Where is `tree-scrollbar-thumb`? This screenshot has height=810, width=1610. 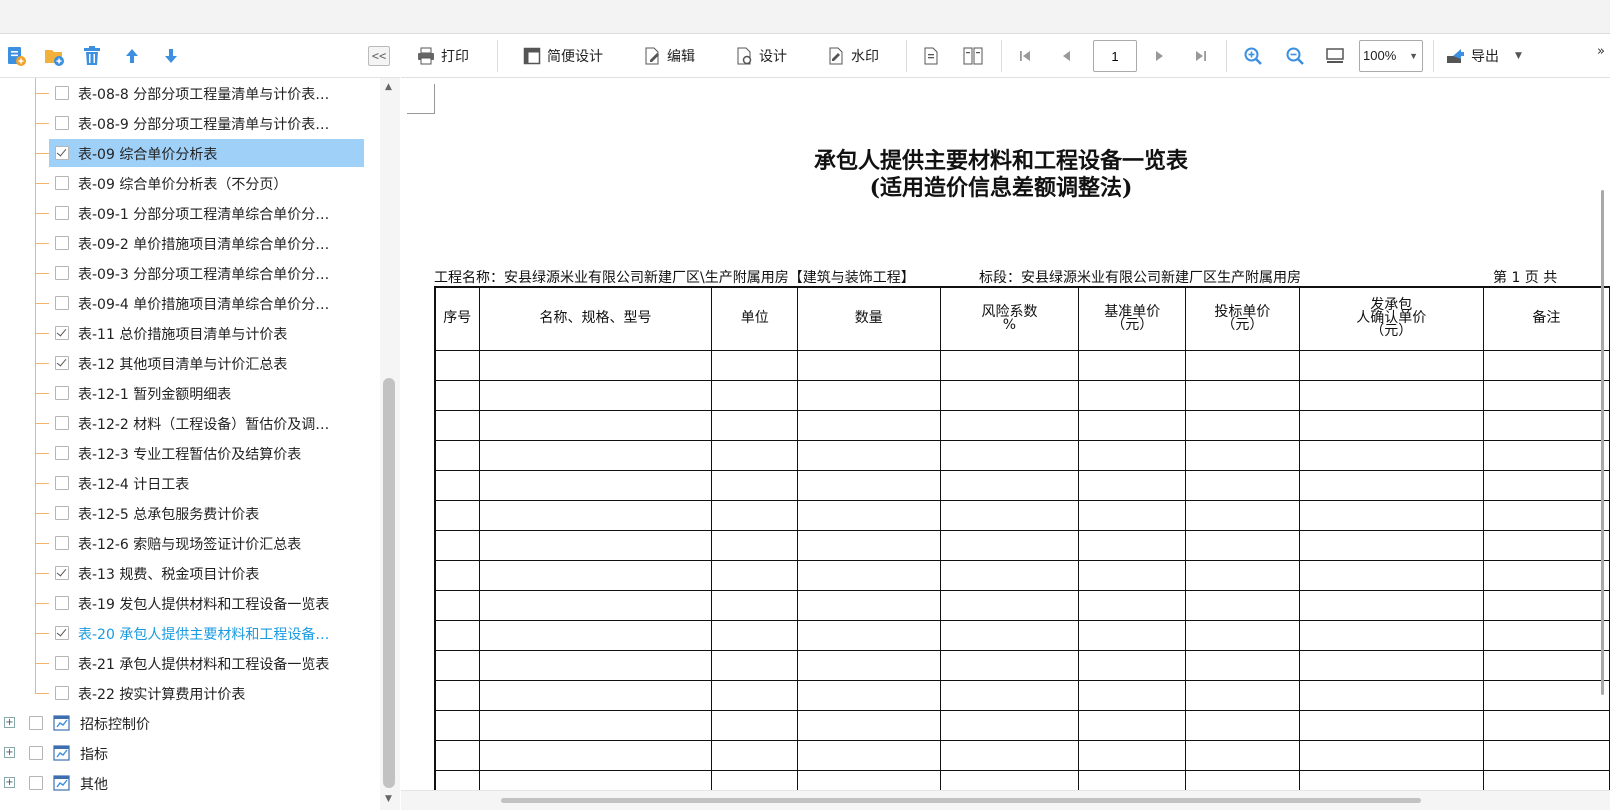 tree-scrollbar-thumb is located at coordinates (389, 583).